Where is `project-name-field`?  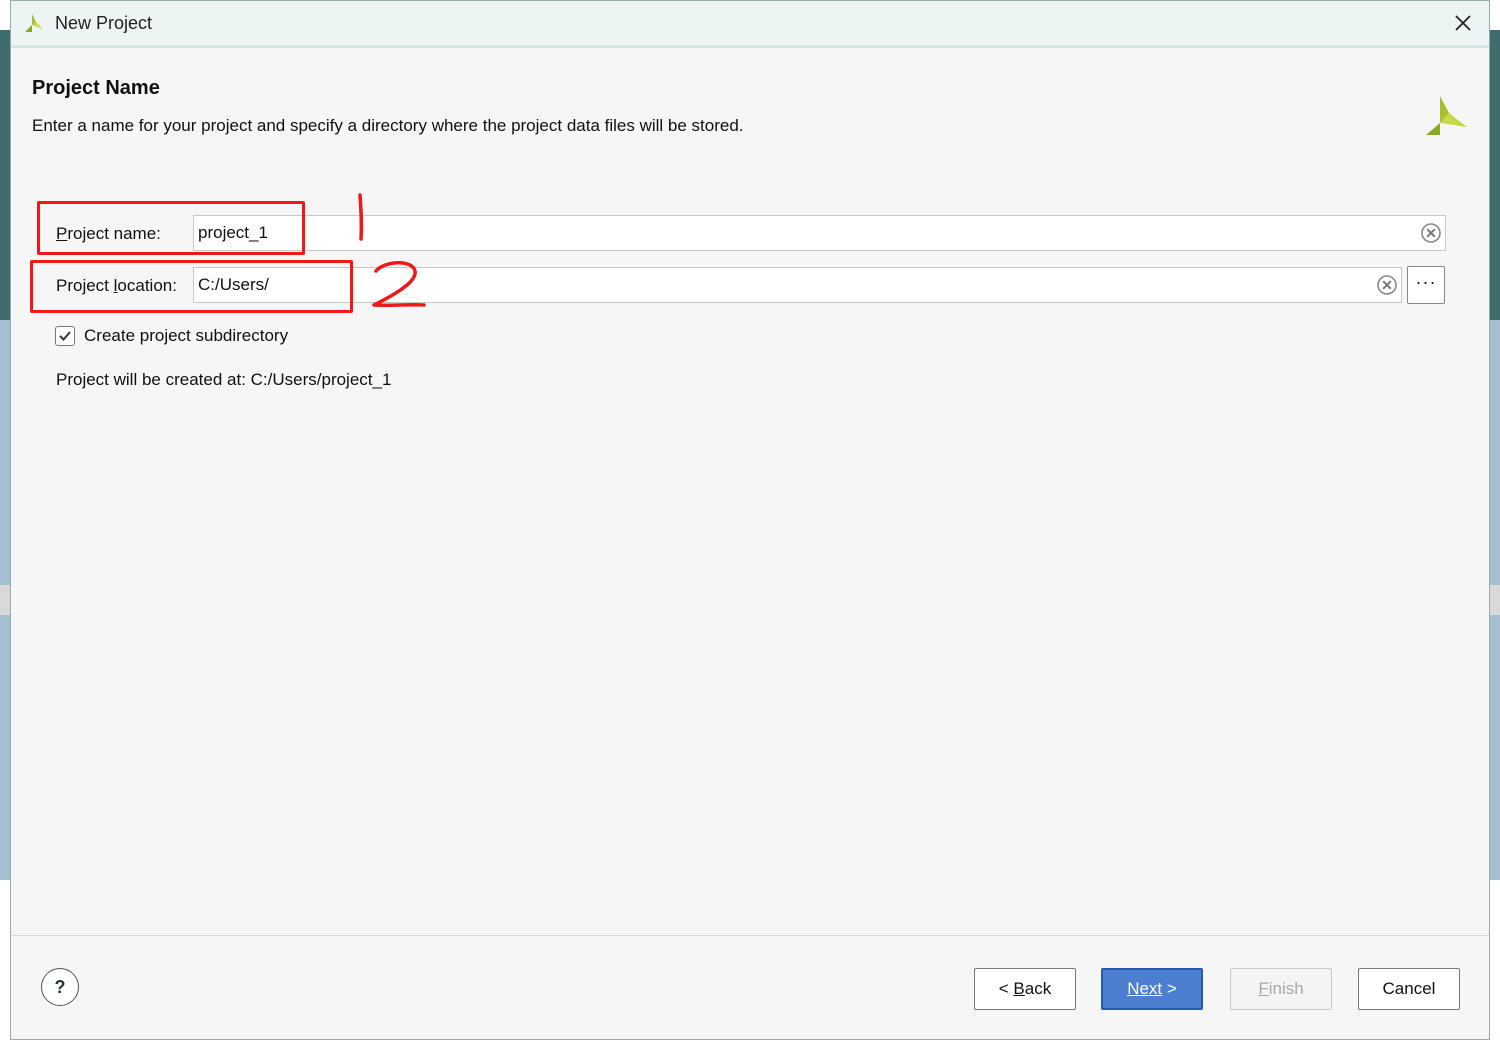
project-name-field is located at coordinates (819, 233).